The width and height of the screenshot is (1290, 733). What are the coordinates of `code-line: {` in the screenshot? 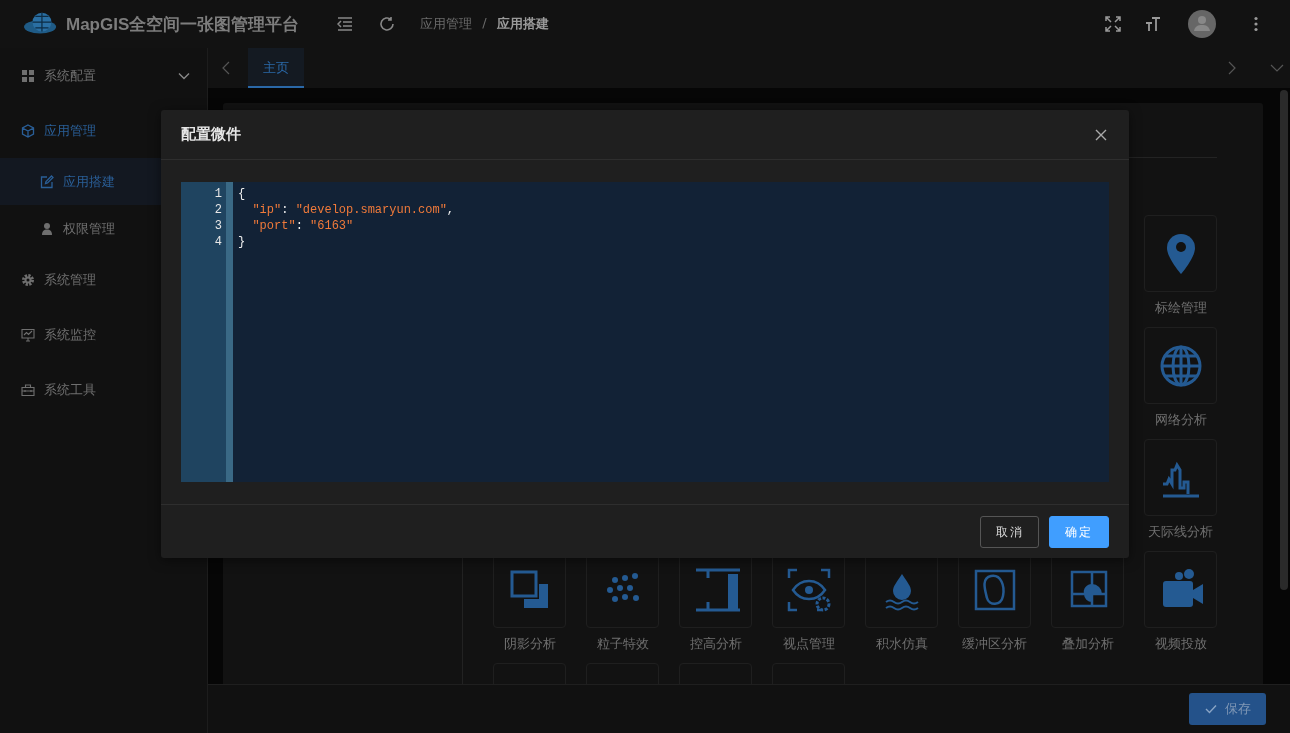 It's located at (242, 194).